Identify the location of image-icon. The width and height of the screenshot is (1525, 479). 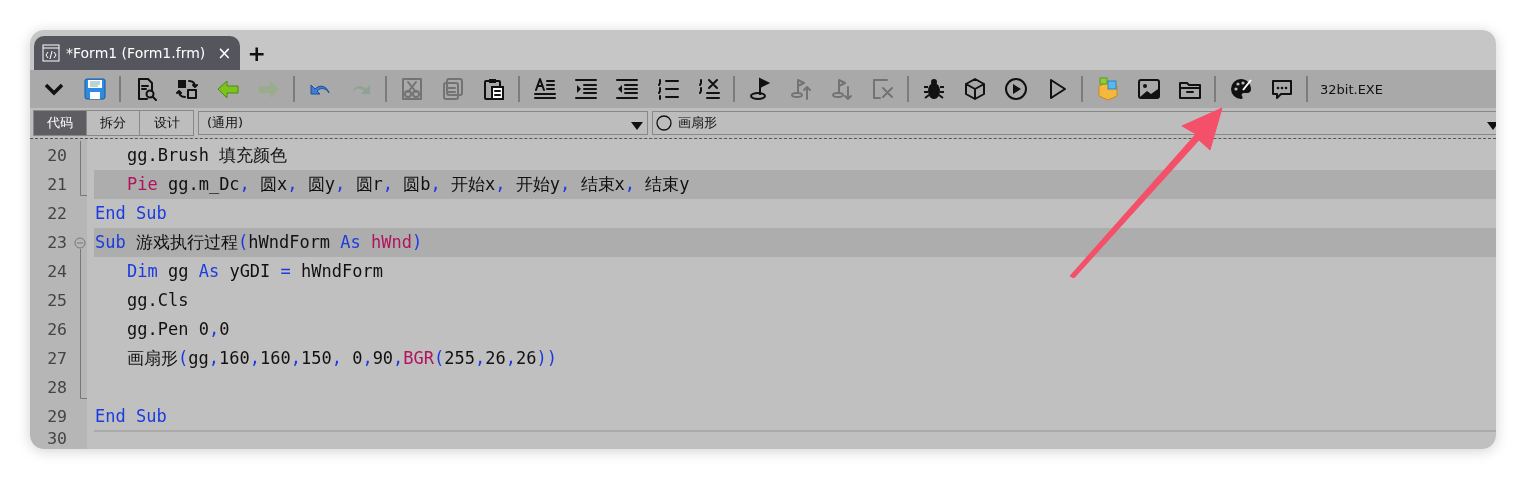
(1148, 89).